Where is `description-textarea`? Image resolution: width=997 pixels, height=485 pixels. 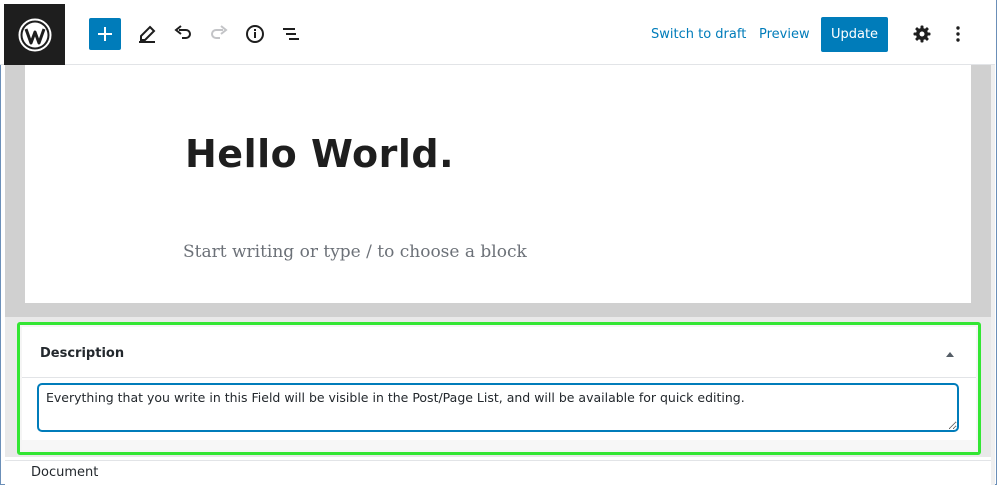
description-textarea is located at coordinates (498, 407).